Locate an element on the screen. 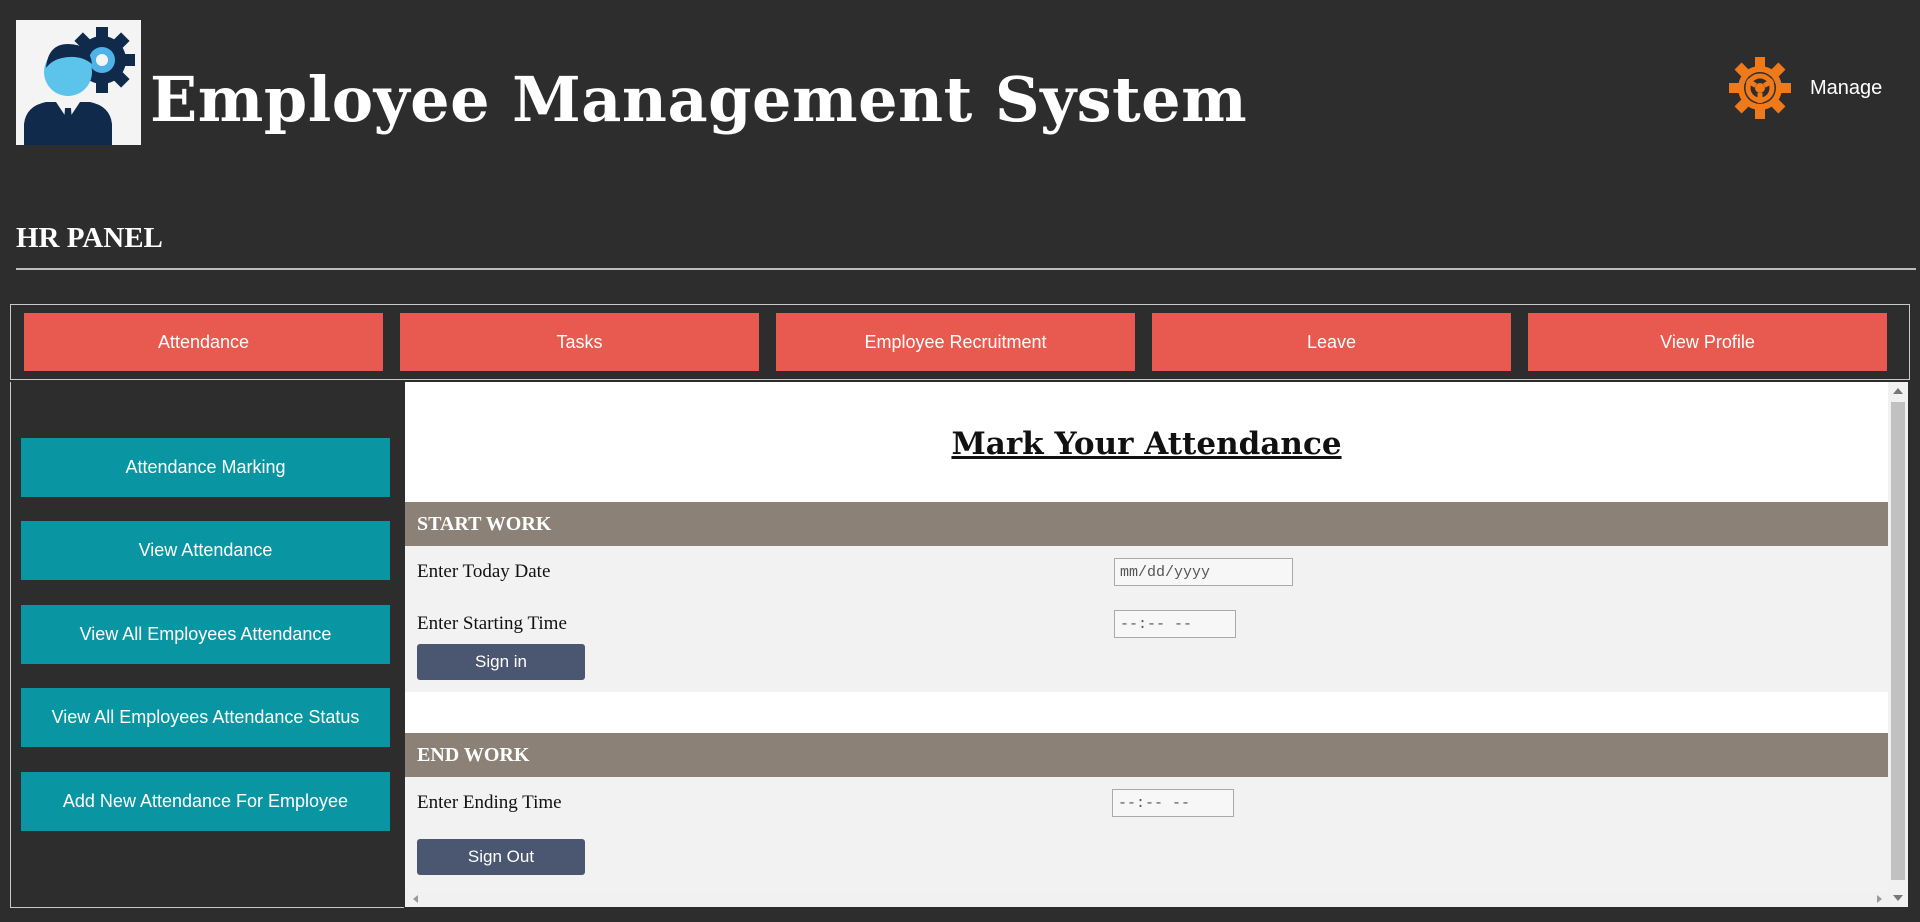  gear-icon-svg is located at coordinates (1760, 88).